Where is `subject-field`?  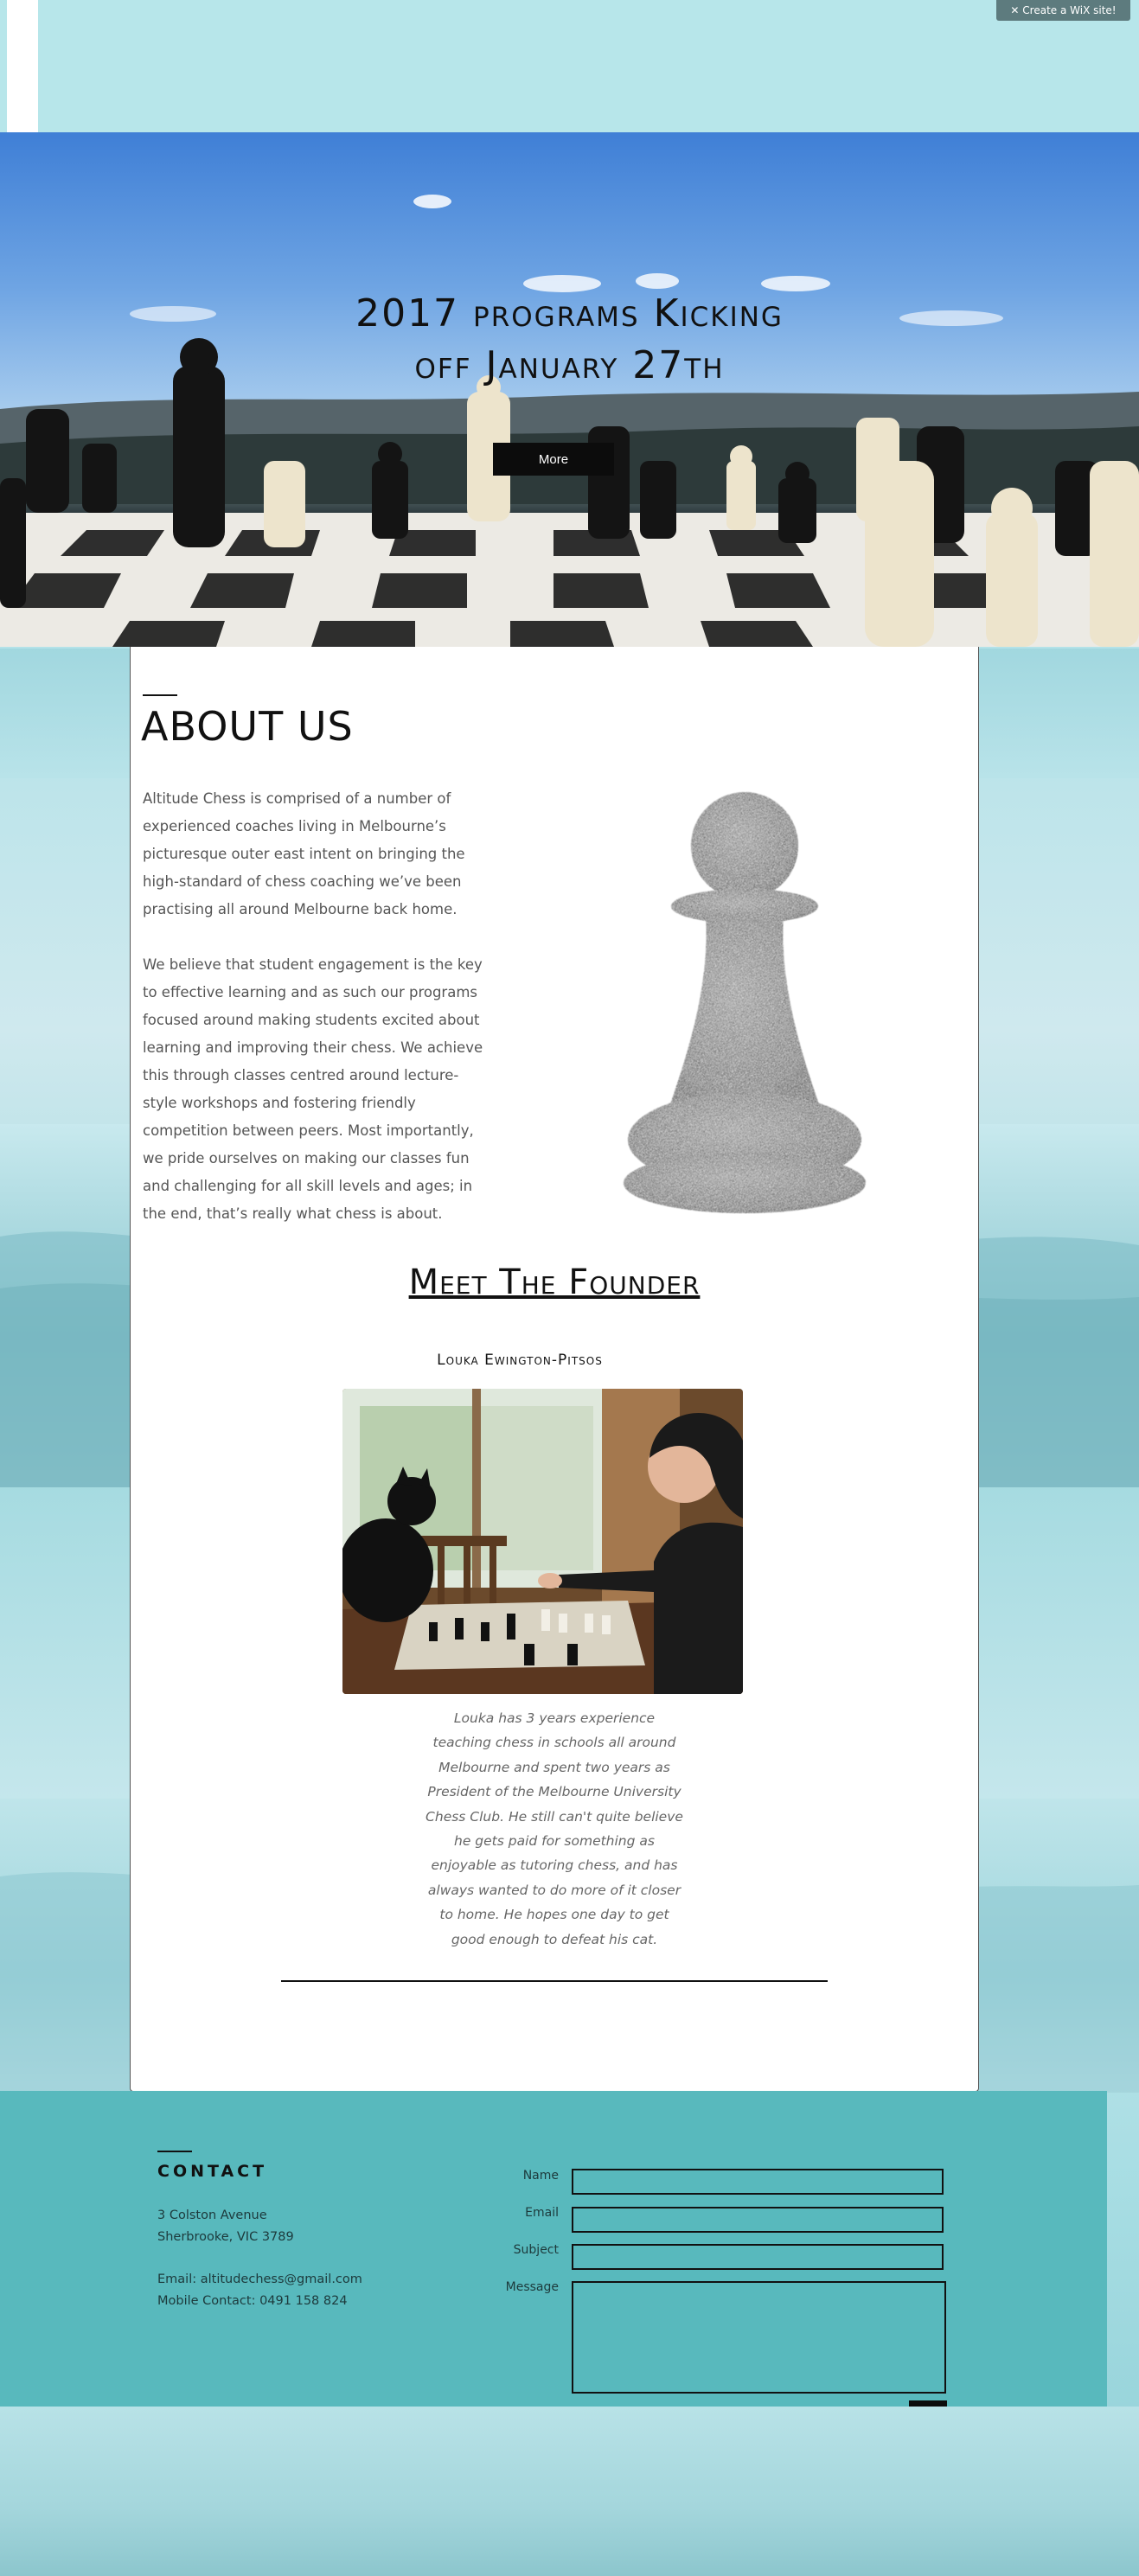
subject-field is located at coordinates (758, 2257).